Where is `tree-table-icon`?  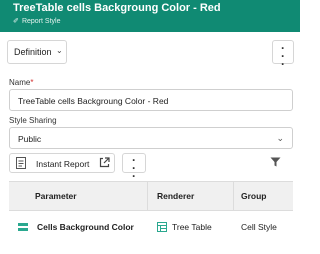 tree-table-icon is located at coordinates (162, 227).